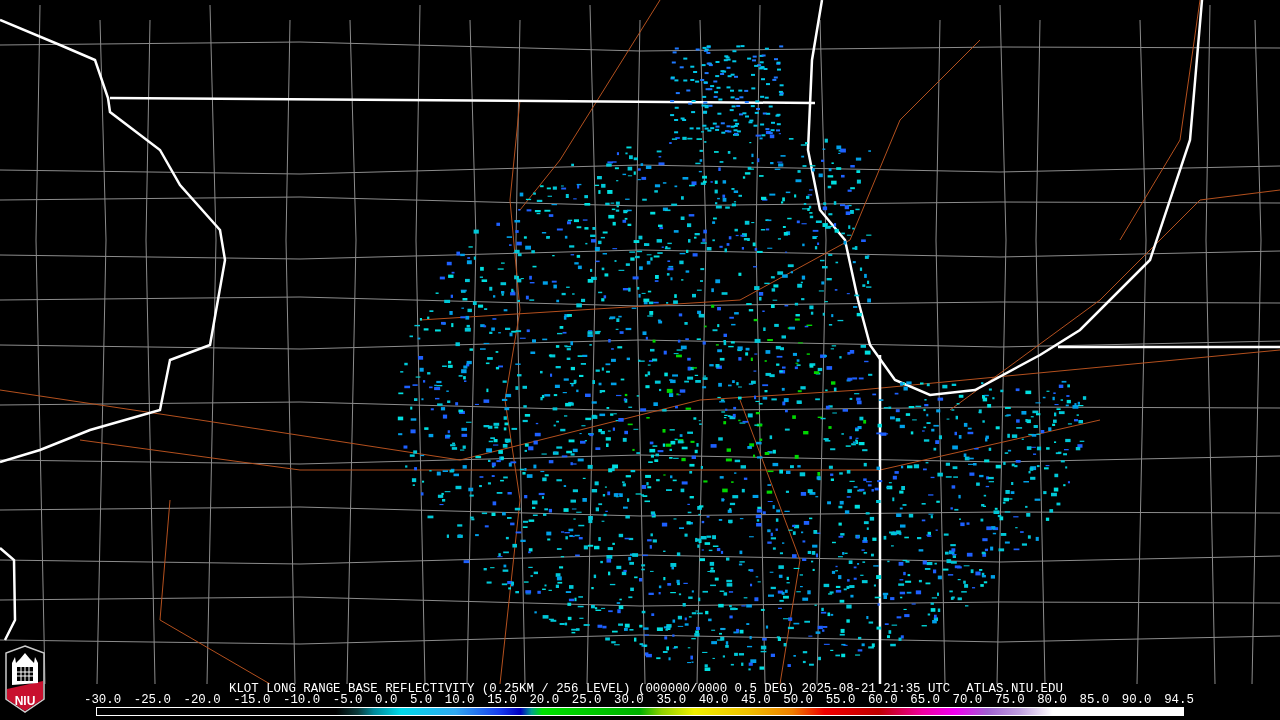 This screenshot has height=720, width=1280. I want to click on university-shield-icon, so click(25, 679).